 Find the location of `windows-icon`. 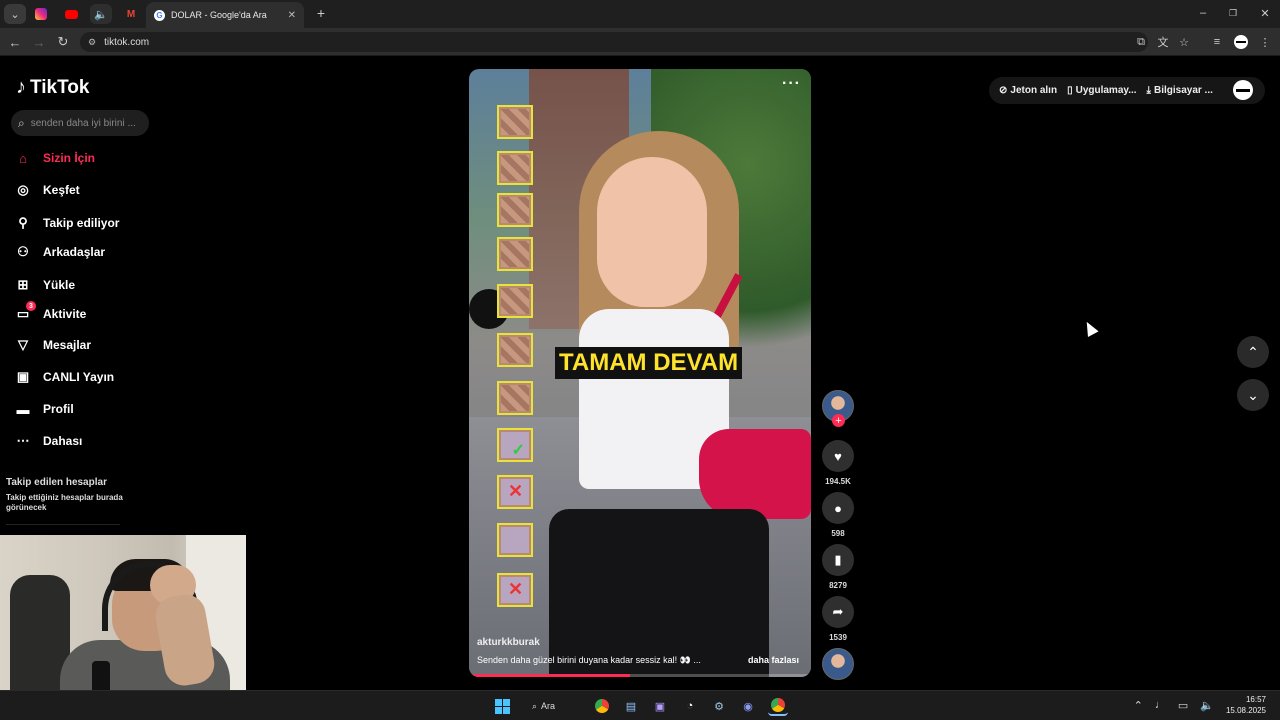

windows-icon is located at coordinates (502, 706).